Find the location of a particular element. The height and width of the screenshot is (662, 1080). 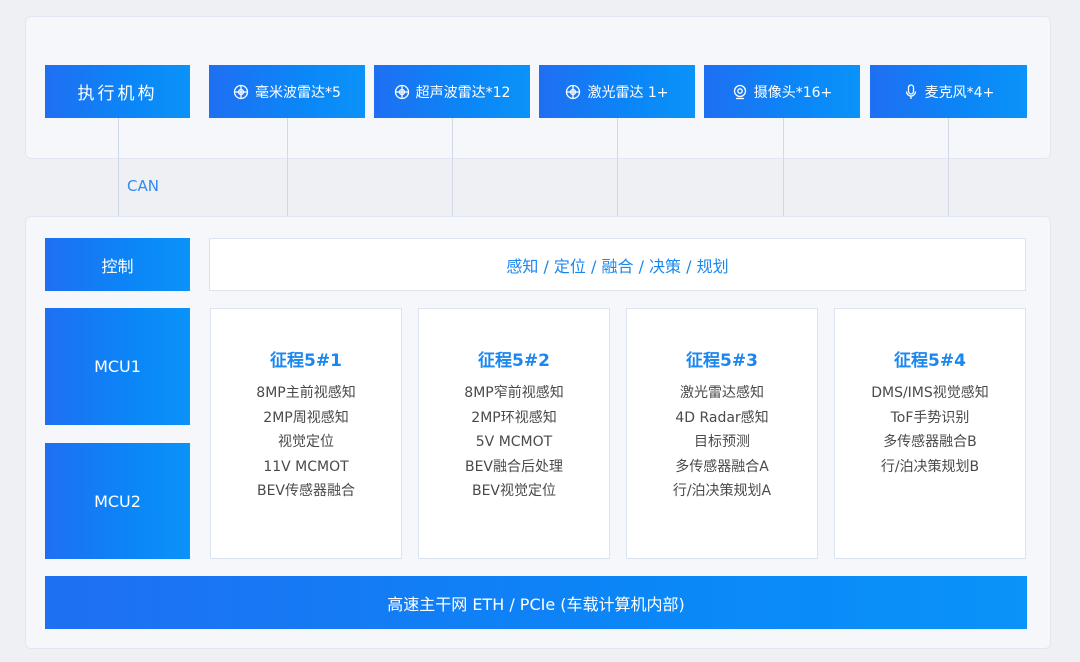

bus-bar-label: 高速主干网 ETH / PCIe (车载计算机内部) is located at coordinates (536, 604).